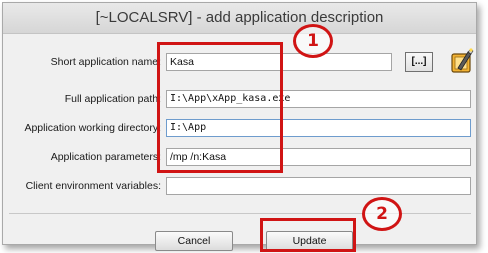 The image size is (488, 253). I want to click on full-path-label: Full application path:, so click(112, 99).